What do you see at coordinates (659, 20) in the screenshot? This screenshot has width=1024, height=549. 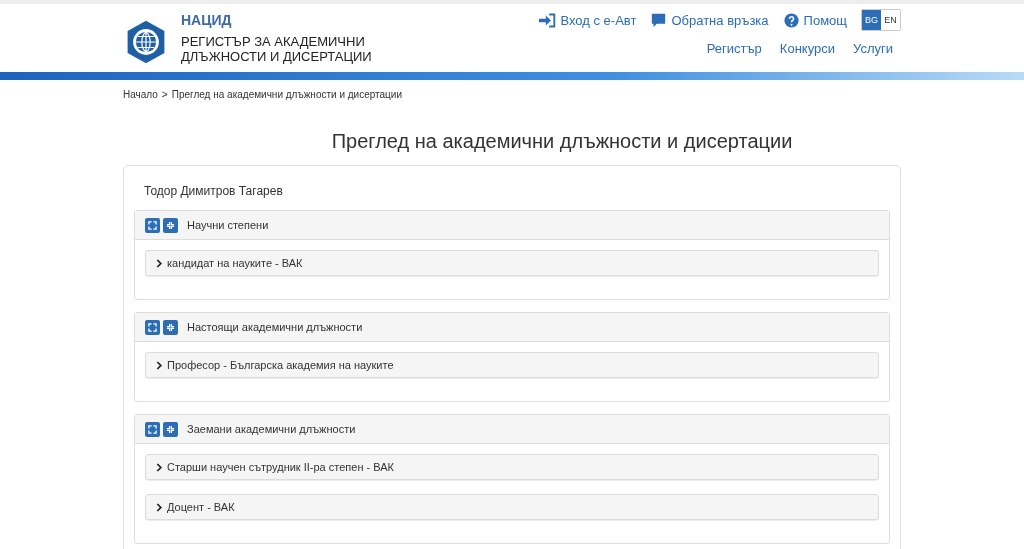 I see `speech-bubble-icon` at bounding box center [659, 20].